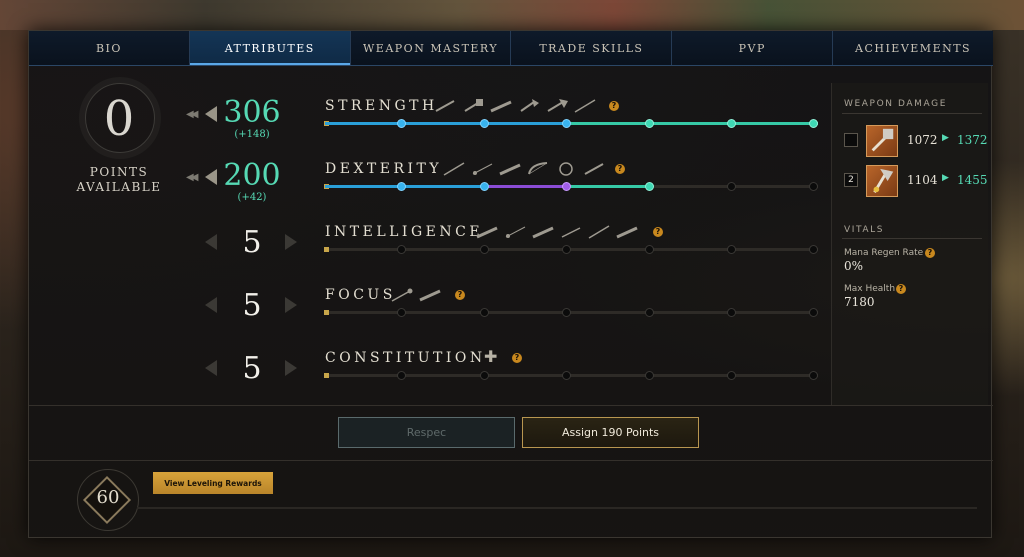  I want to click on view-leveling-rewards-button: View Leveling Rewards, so click(213, 483).